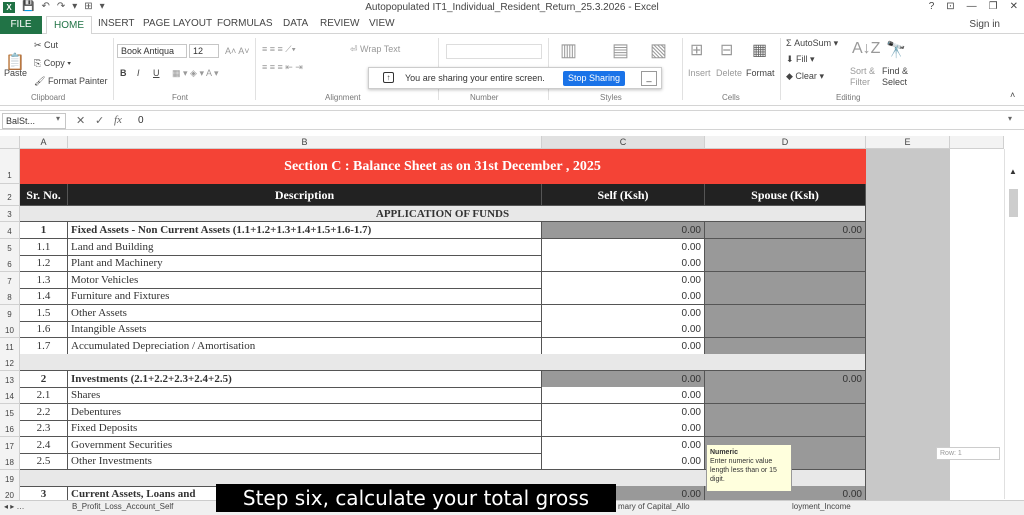 The height and width of the screenshot is (515, 1024). I want to click on column-header-c: C, so click(623, 142).